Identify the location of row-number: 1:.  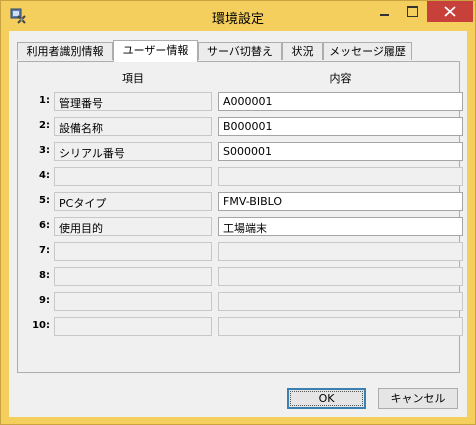
(44, 100).